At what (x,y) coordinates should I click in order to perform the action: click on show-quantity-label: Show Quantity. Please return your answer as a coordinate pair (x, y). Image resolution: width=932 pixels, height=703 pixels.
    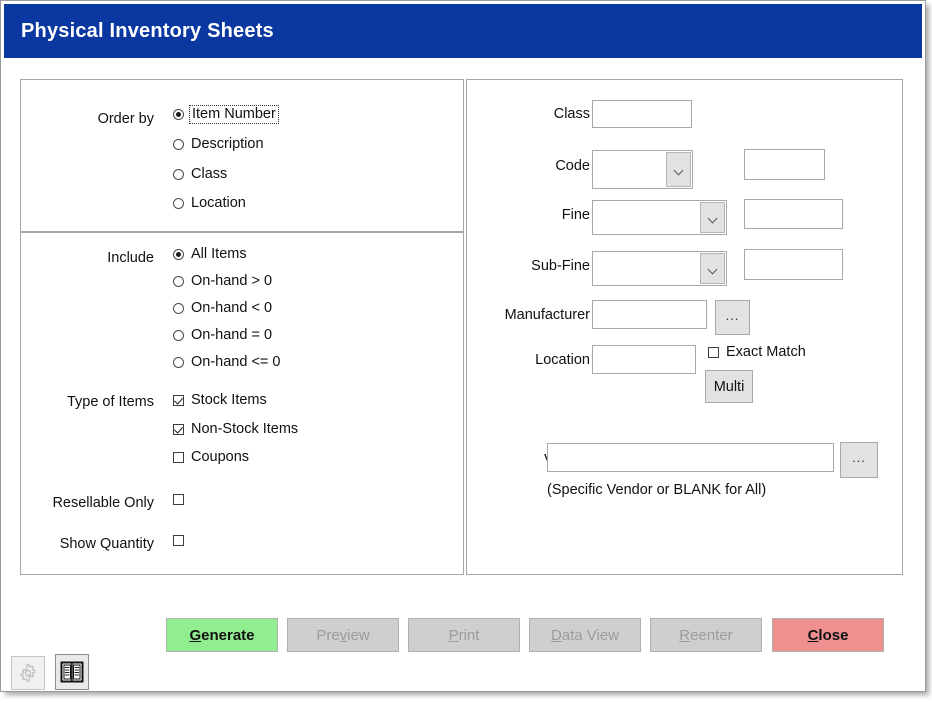
    Looking at the image, I should click on (106, 544).